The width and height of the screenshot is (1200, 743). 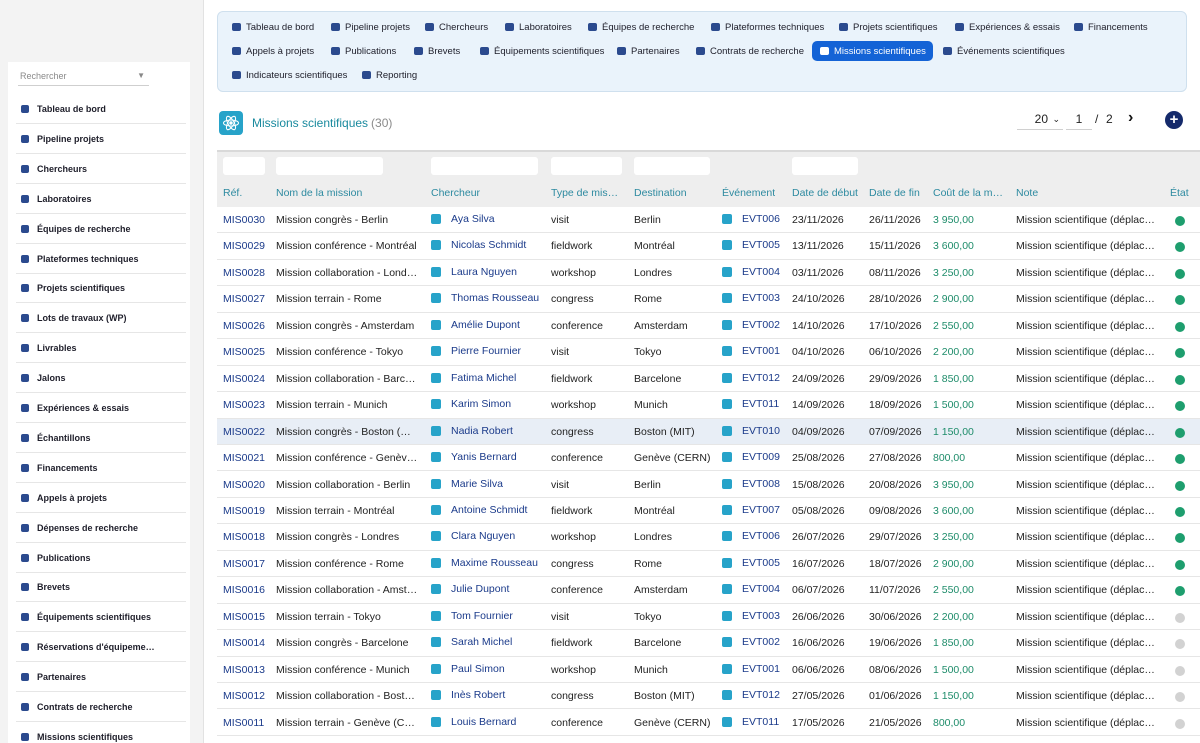 What do you see at coordinates (247, 220) in the screenshot?
I see `cell-ref: MIS0030` at bounding box center [247, 220].